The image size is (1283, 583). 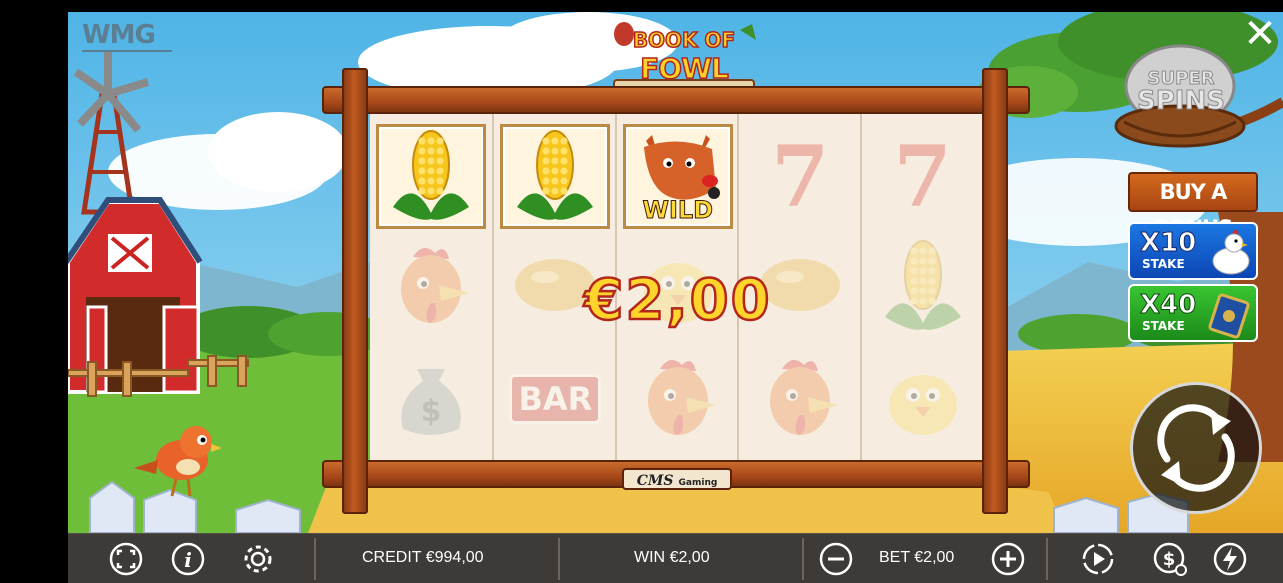 What do you see at coordinates (1168, 243) in the screenshot?
I see `bonus-multiplier: X10` at bounding box center [1168, 243].